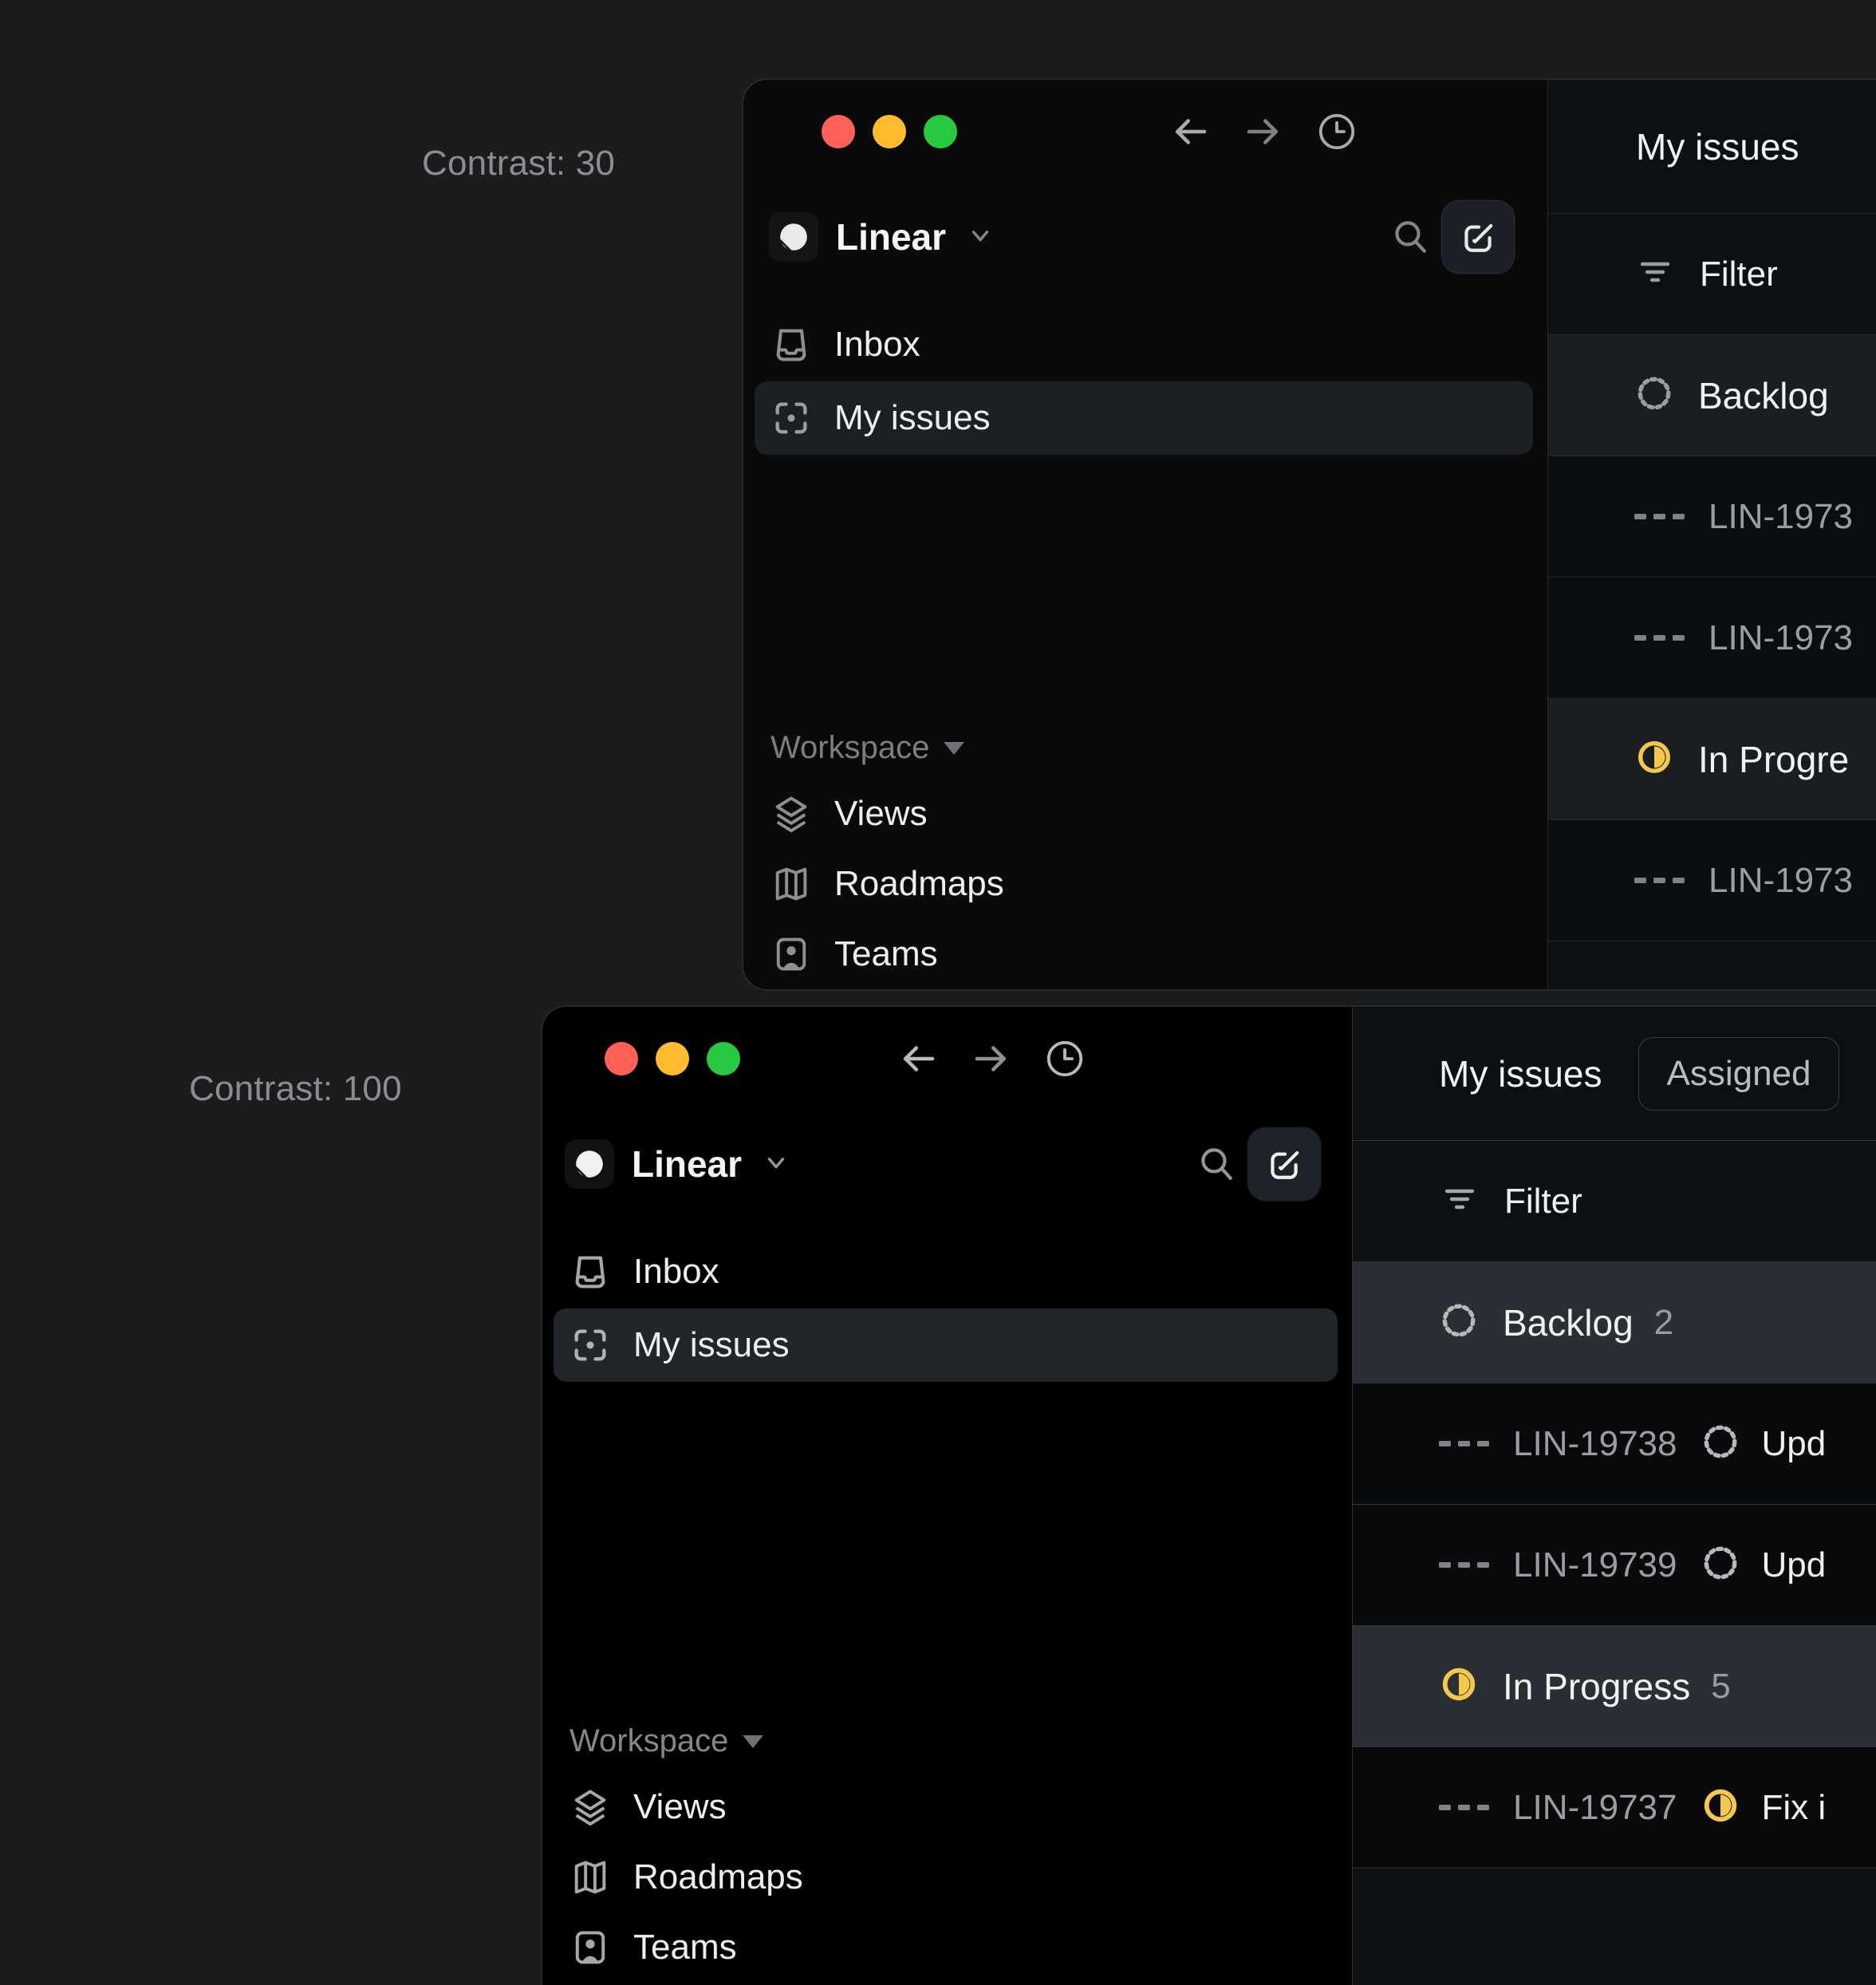 The height and width of the screenshot is (1985, 1876). I want to click on teams-icon, so click(591, 1948).